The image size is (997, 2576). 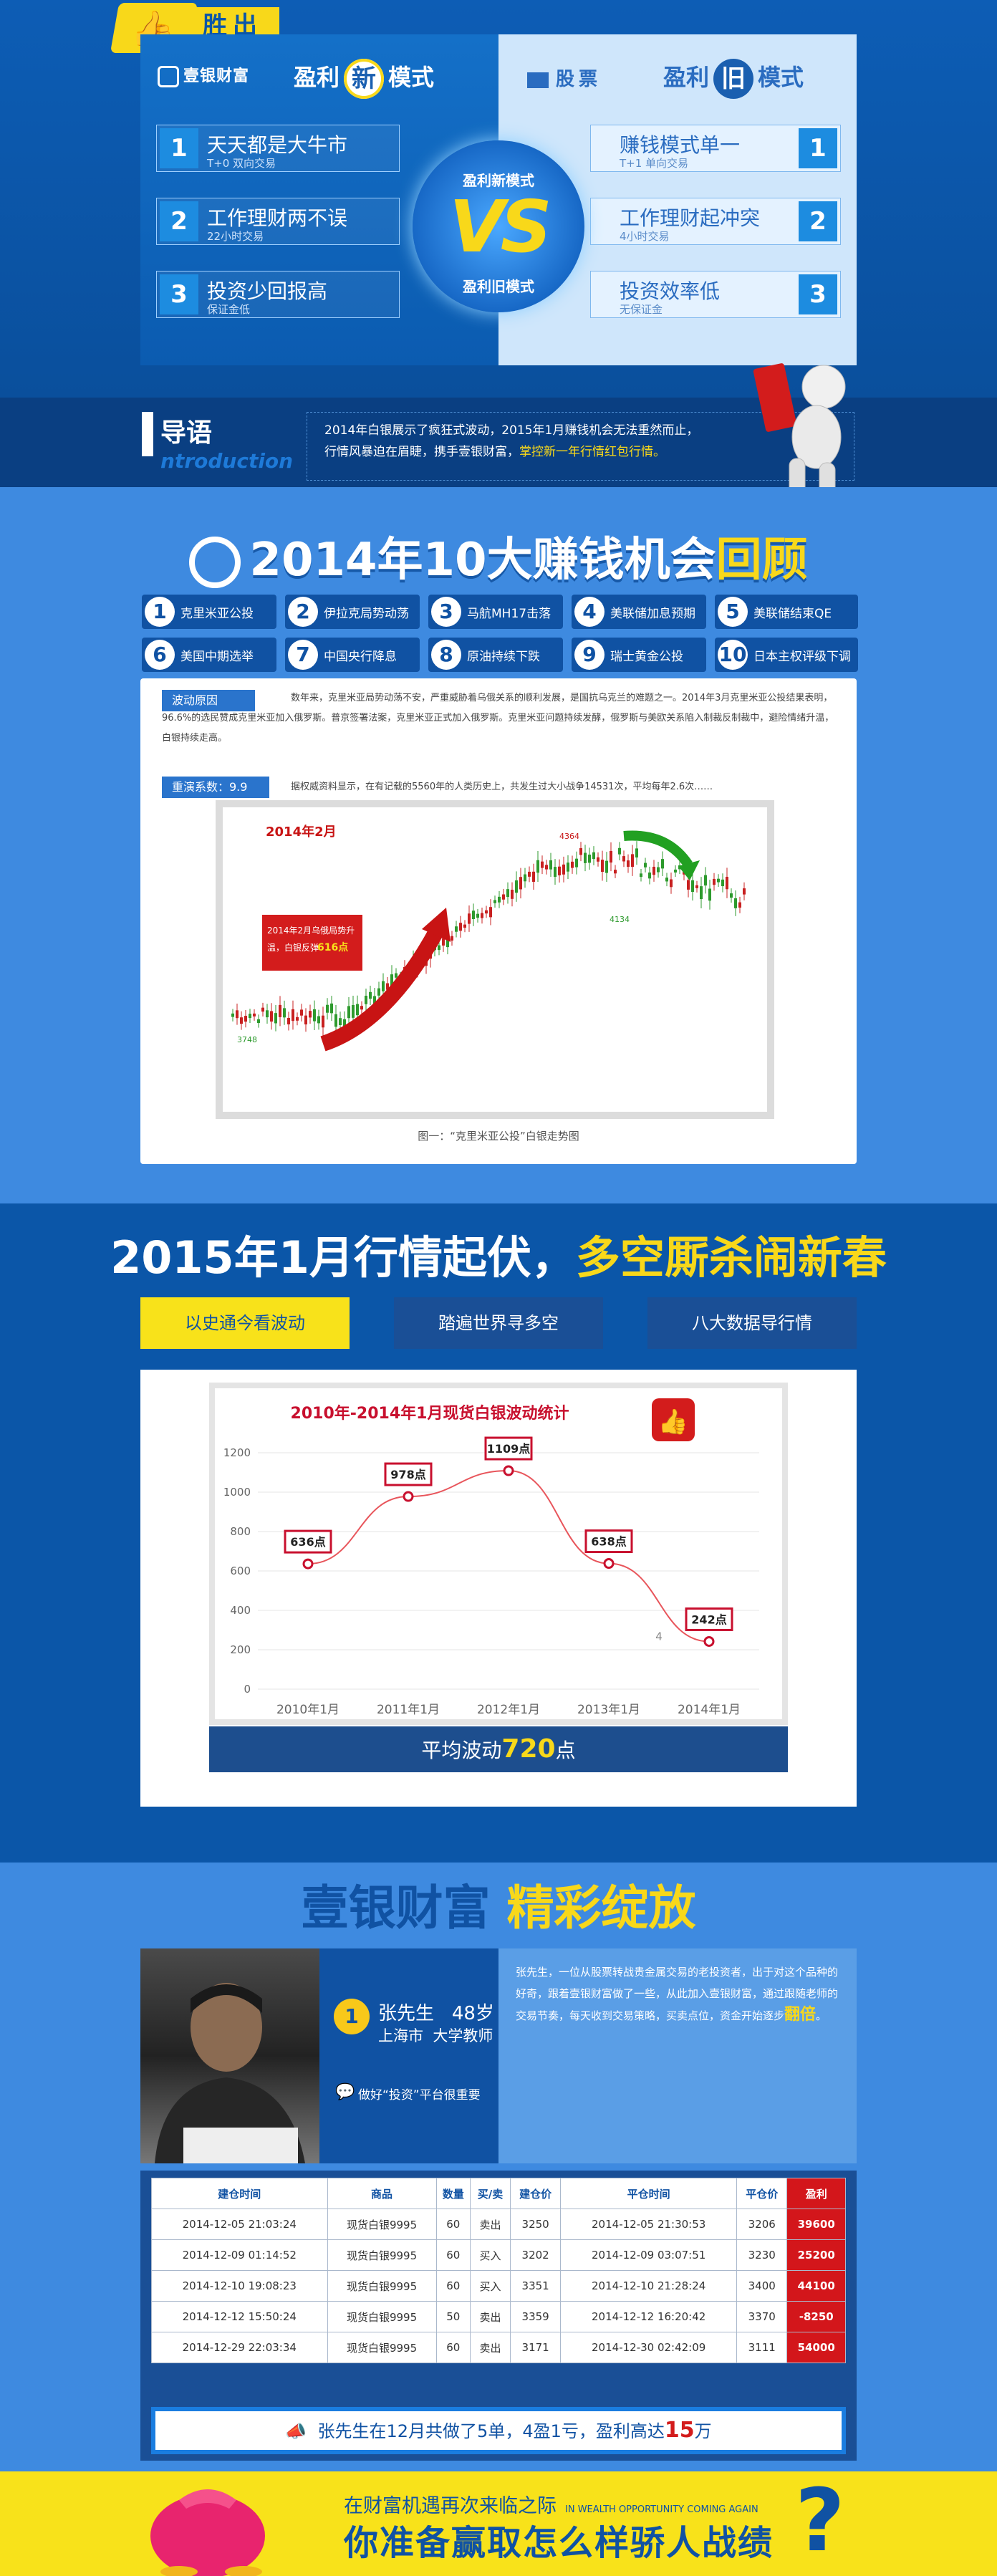 I want to click on table-cell: -8250, so click(x=816, y=2316).